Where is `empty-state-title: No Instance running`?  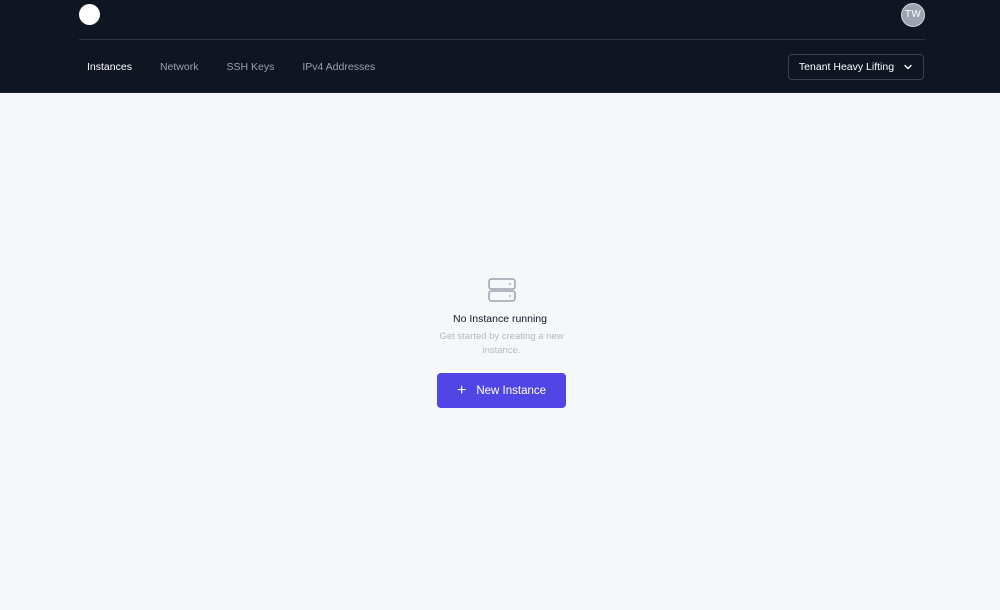
empty-state-title: No Instance running is located at coordinates (500, 319).